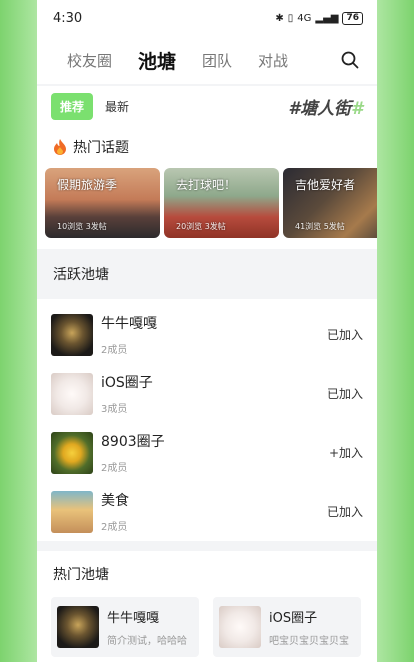 The height and width of the screenshot is (662, 414). I want to click on tab-battle: 对战, so click(273, 60).